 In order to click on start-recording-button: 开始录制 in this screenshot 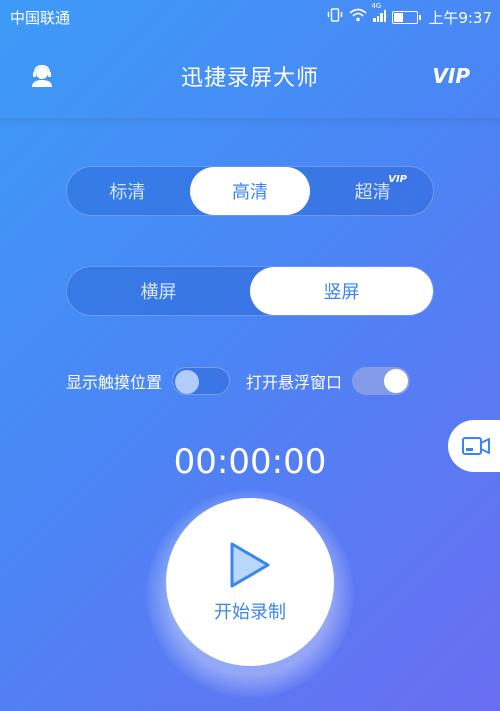, I will do `click(250, 582)`.